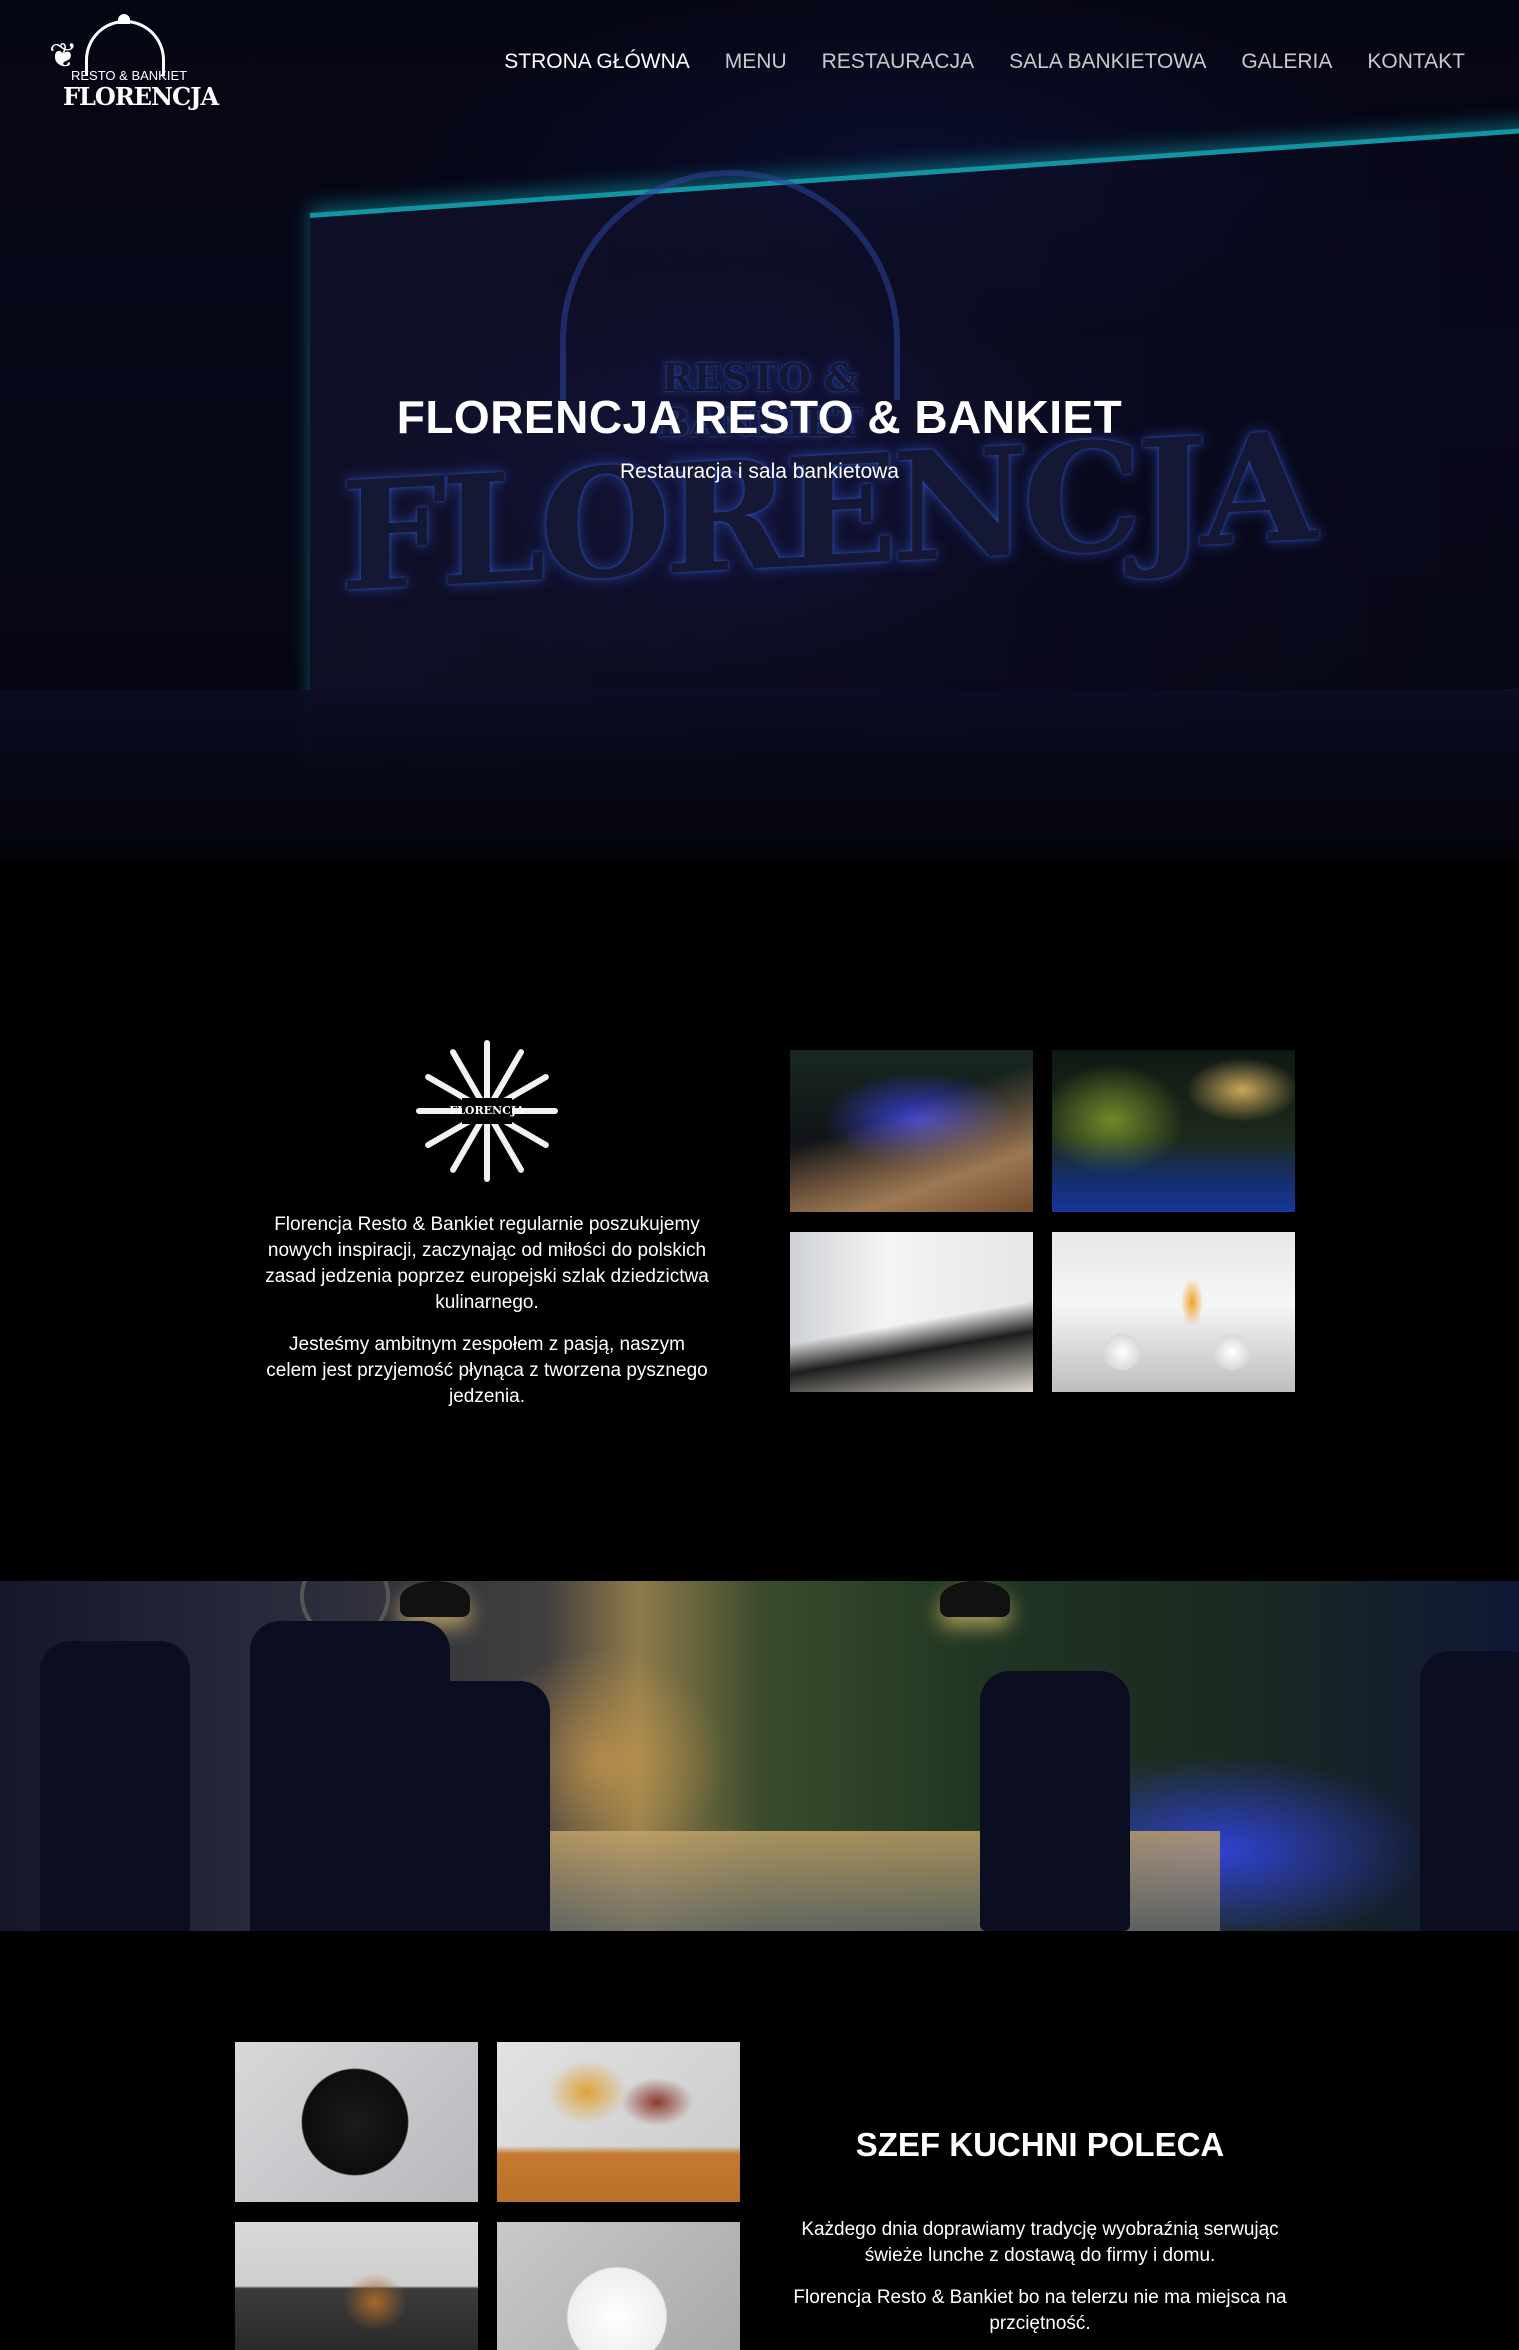 The image size is (1519, 2350). What do you see at coordinates (141, 96) in the screenshot?
I see `logo-wordmark: FLORENCJA` at bounding box center [141, 96].